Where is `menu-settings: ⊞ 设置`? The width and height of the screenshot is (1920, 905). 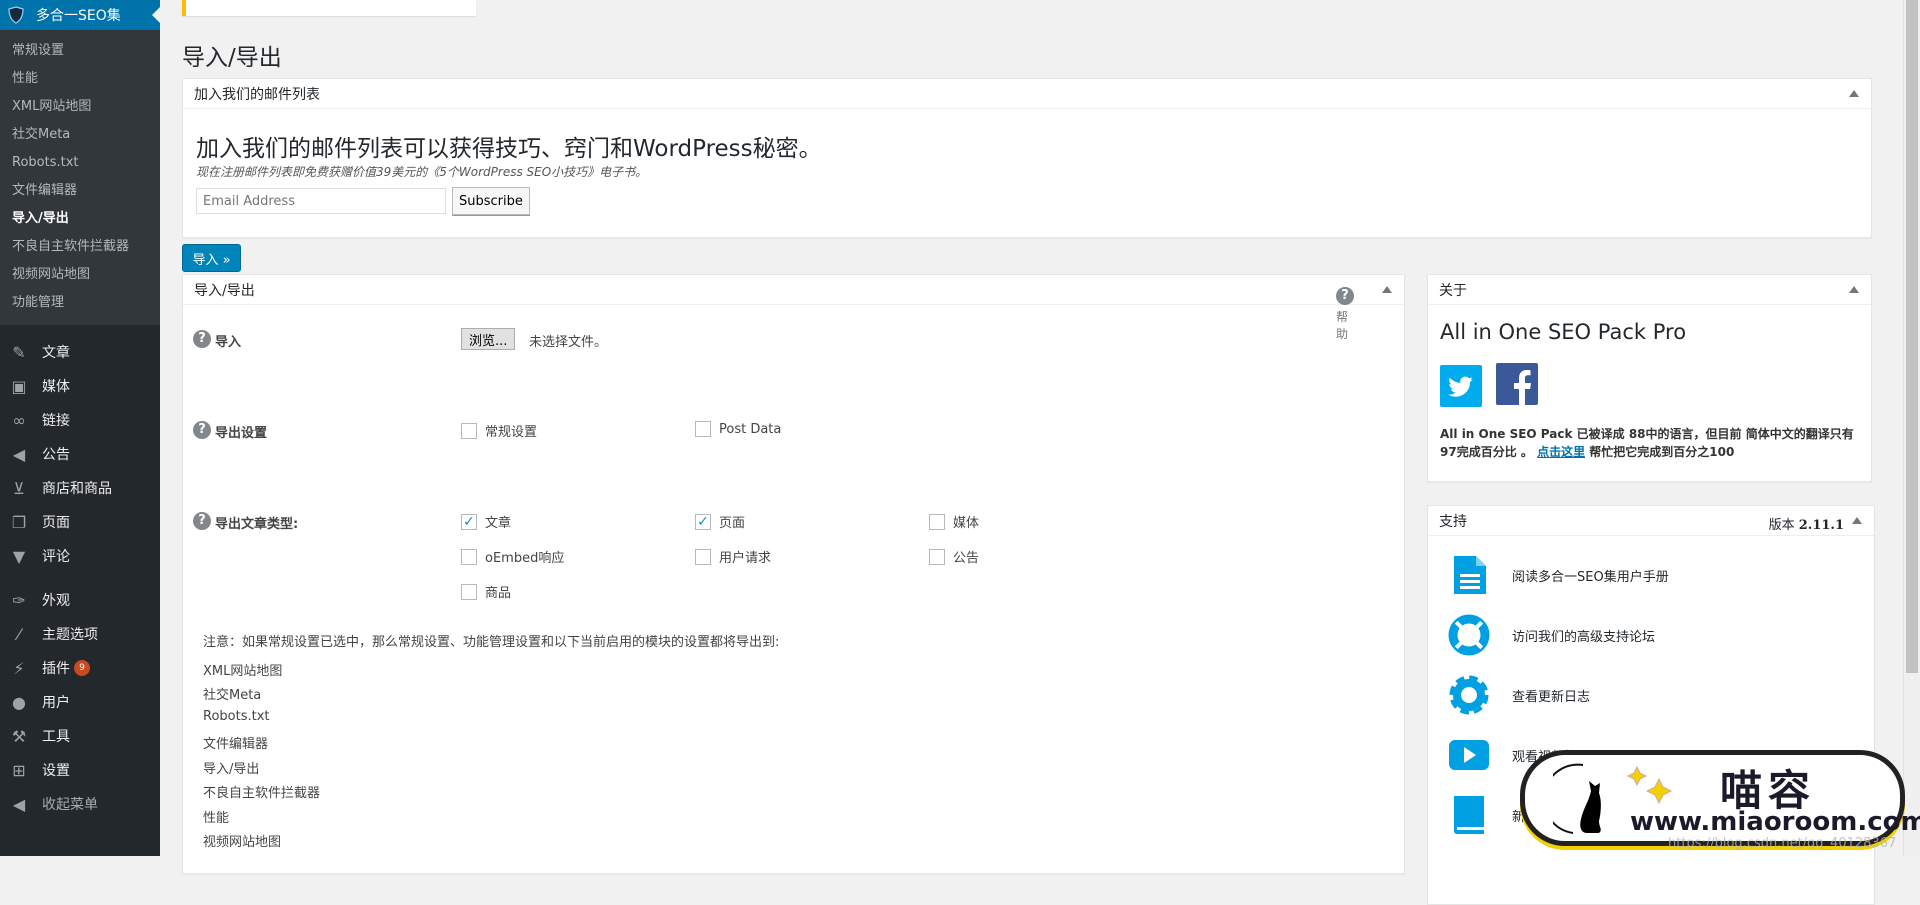 menu-settings: ⊞ 设置 is located at coordinates (80, 770).